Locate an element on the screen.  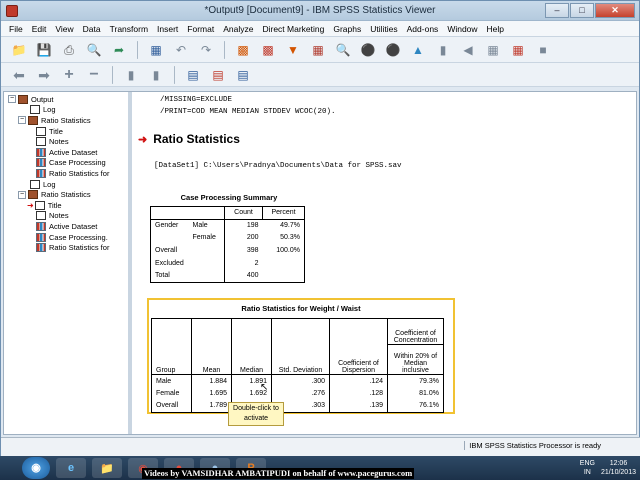
menu-add-ons: Add-ons is located at coordinates (423, 29).